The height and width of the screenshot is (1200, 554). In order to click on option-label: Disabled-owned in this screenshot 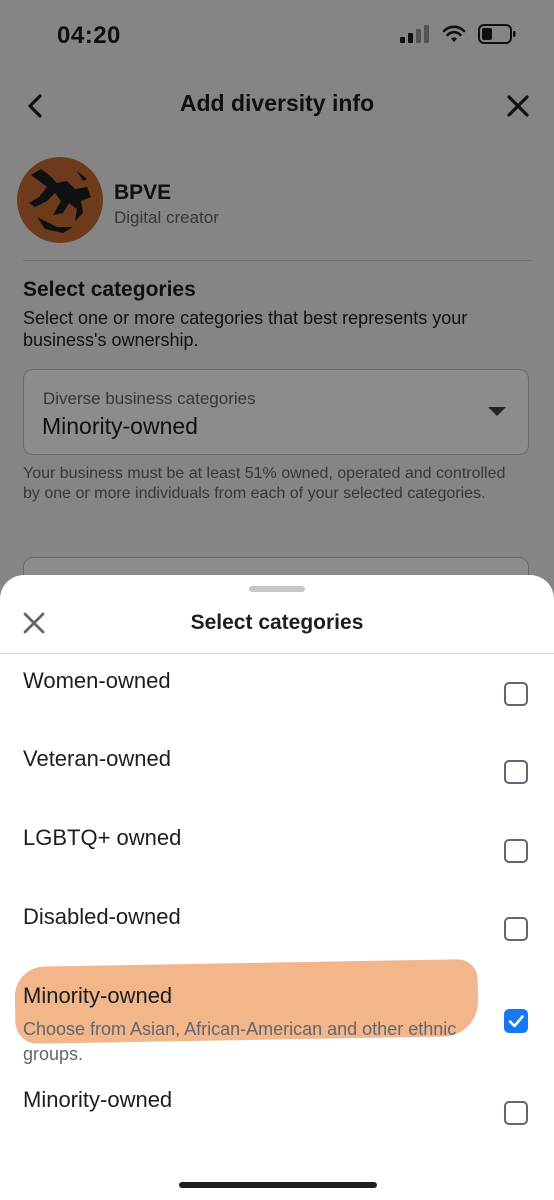, I will do `click(102, 916)`.